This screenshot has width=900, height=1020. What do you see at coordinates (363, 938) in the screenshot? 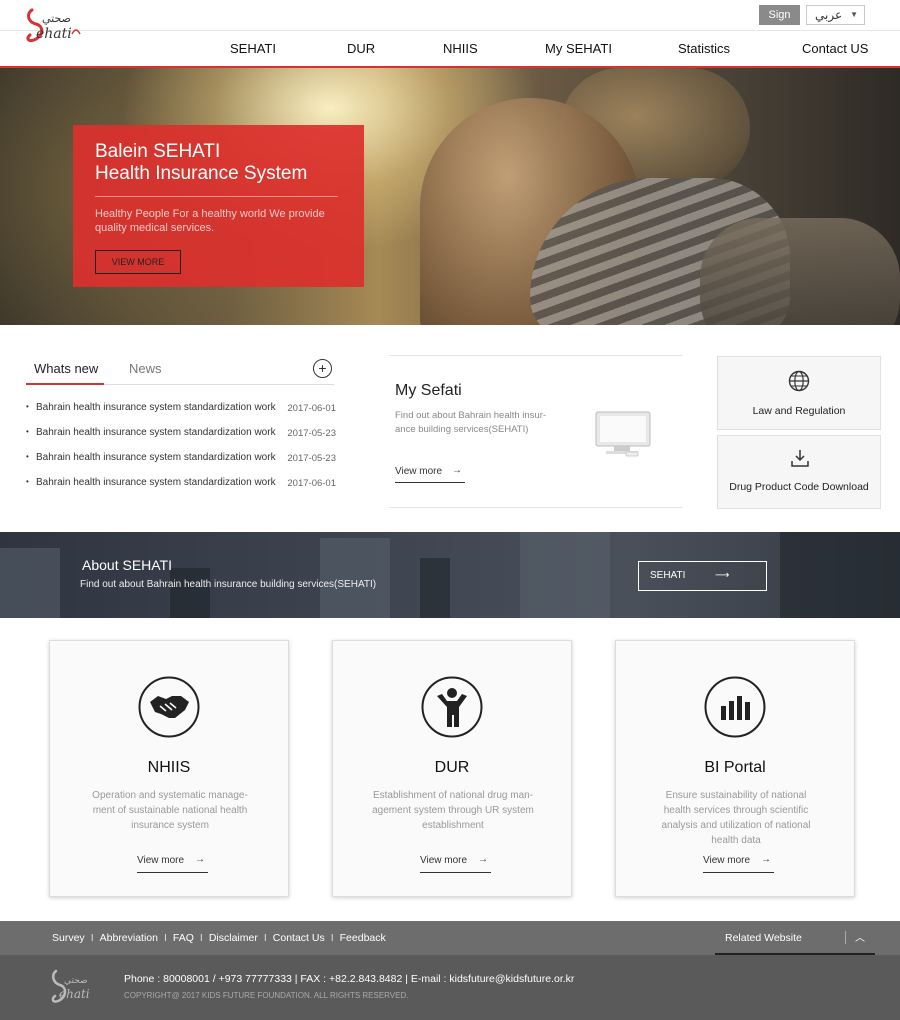
I see `footer-link-feedback: Feedback` at bounding box center [363, 938].